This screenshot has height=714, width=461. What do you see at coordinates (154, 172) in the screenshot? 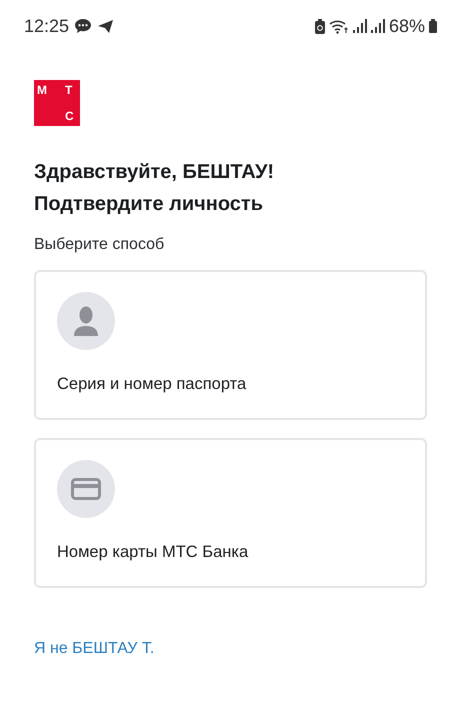
I see `heading: Здравствуйте, БЕШТАУ!` at bounding box center [154, 172].